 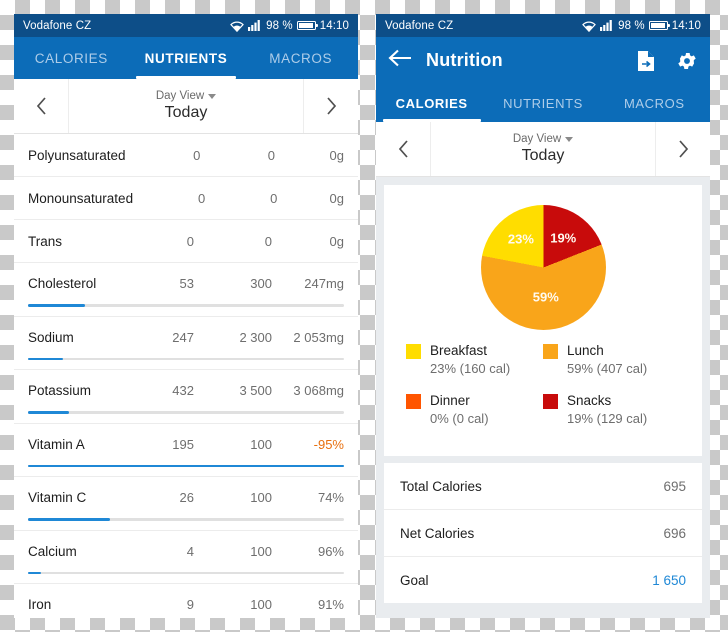 I want to click on nutrient-row: Sodium 247 2 300 2 053mg, so click(x=186, y=343).